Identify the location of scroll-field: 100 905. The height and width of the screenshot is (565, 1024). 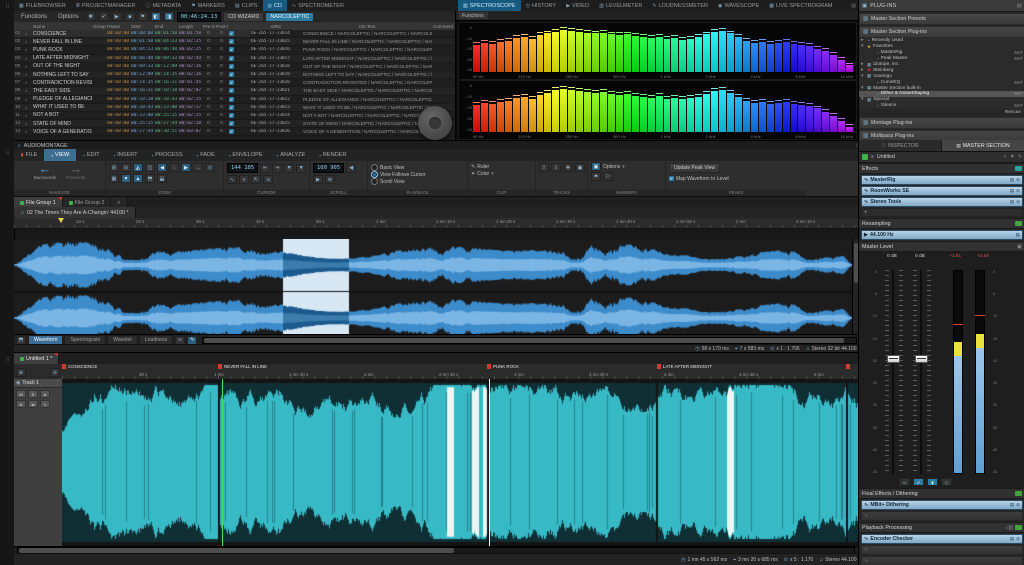
(329, 168).